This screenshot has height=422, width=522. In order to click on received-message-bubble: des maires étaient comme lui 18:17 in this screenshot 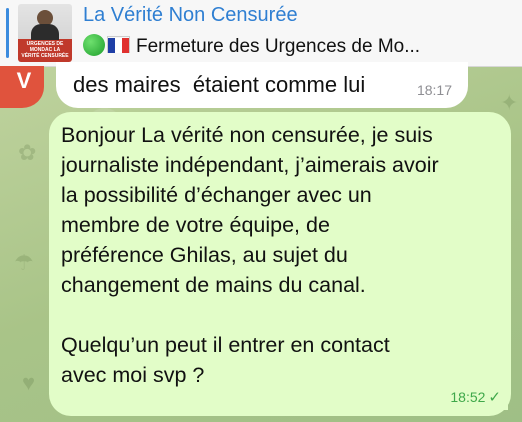, I will do `click(262, 85)`.